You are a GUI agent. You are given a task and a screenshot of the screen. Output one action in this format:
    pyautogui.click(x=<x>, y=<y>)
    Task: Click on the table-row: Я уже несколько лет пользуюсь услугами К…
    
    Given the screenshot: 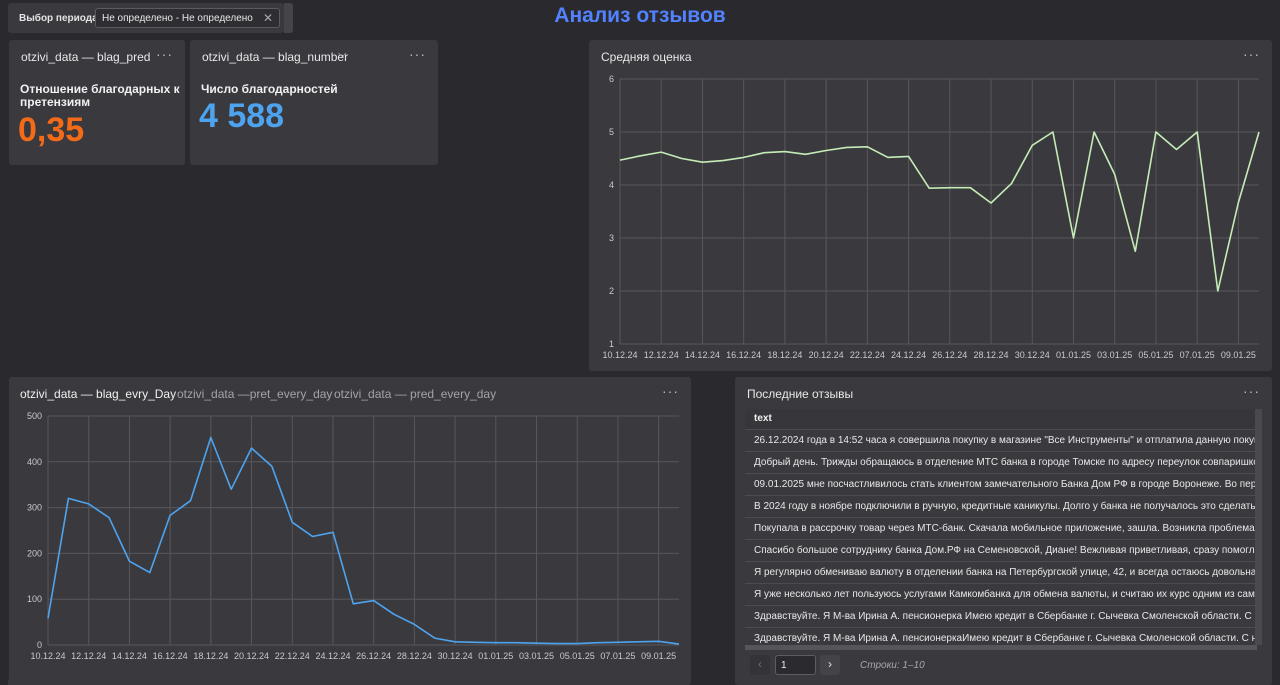 What is the action you would take?
    pyautogui.click(x=1000, y=595)
    